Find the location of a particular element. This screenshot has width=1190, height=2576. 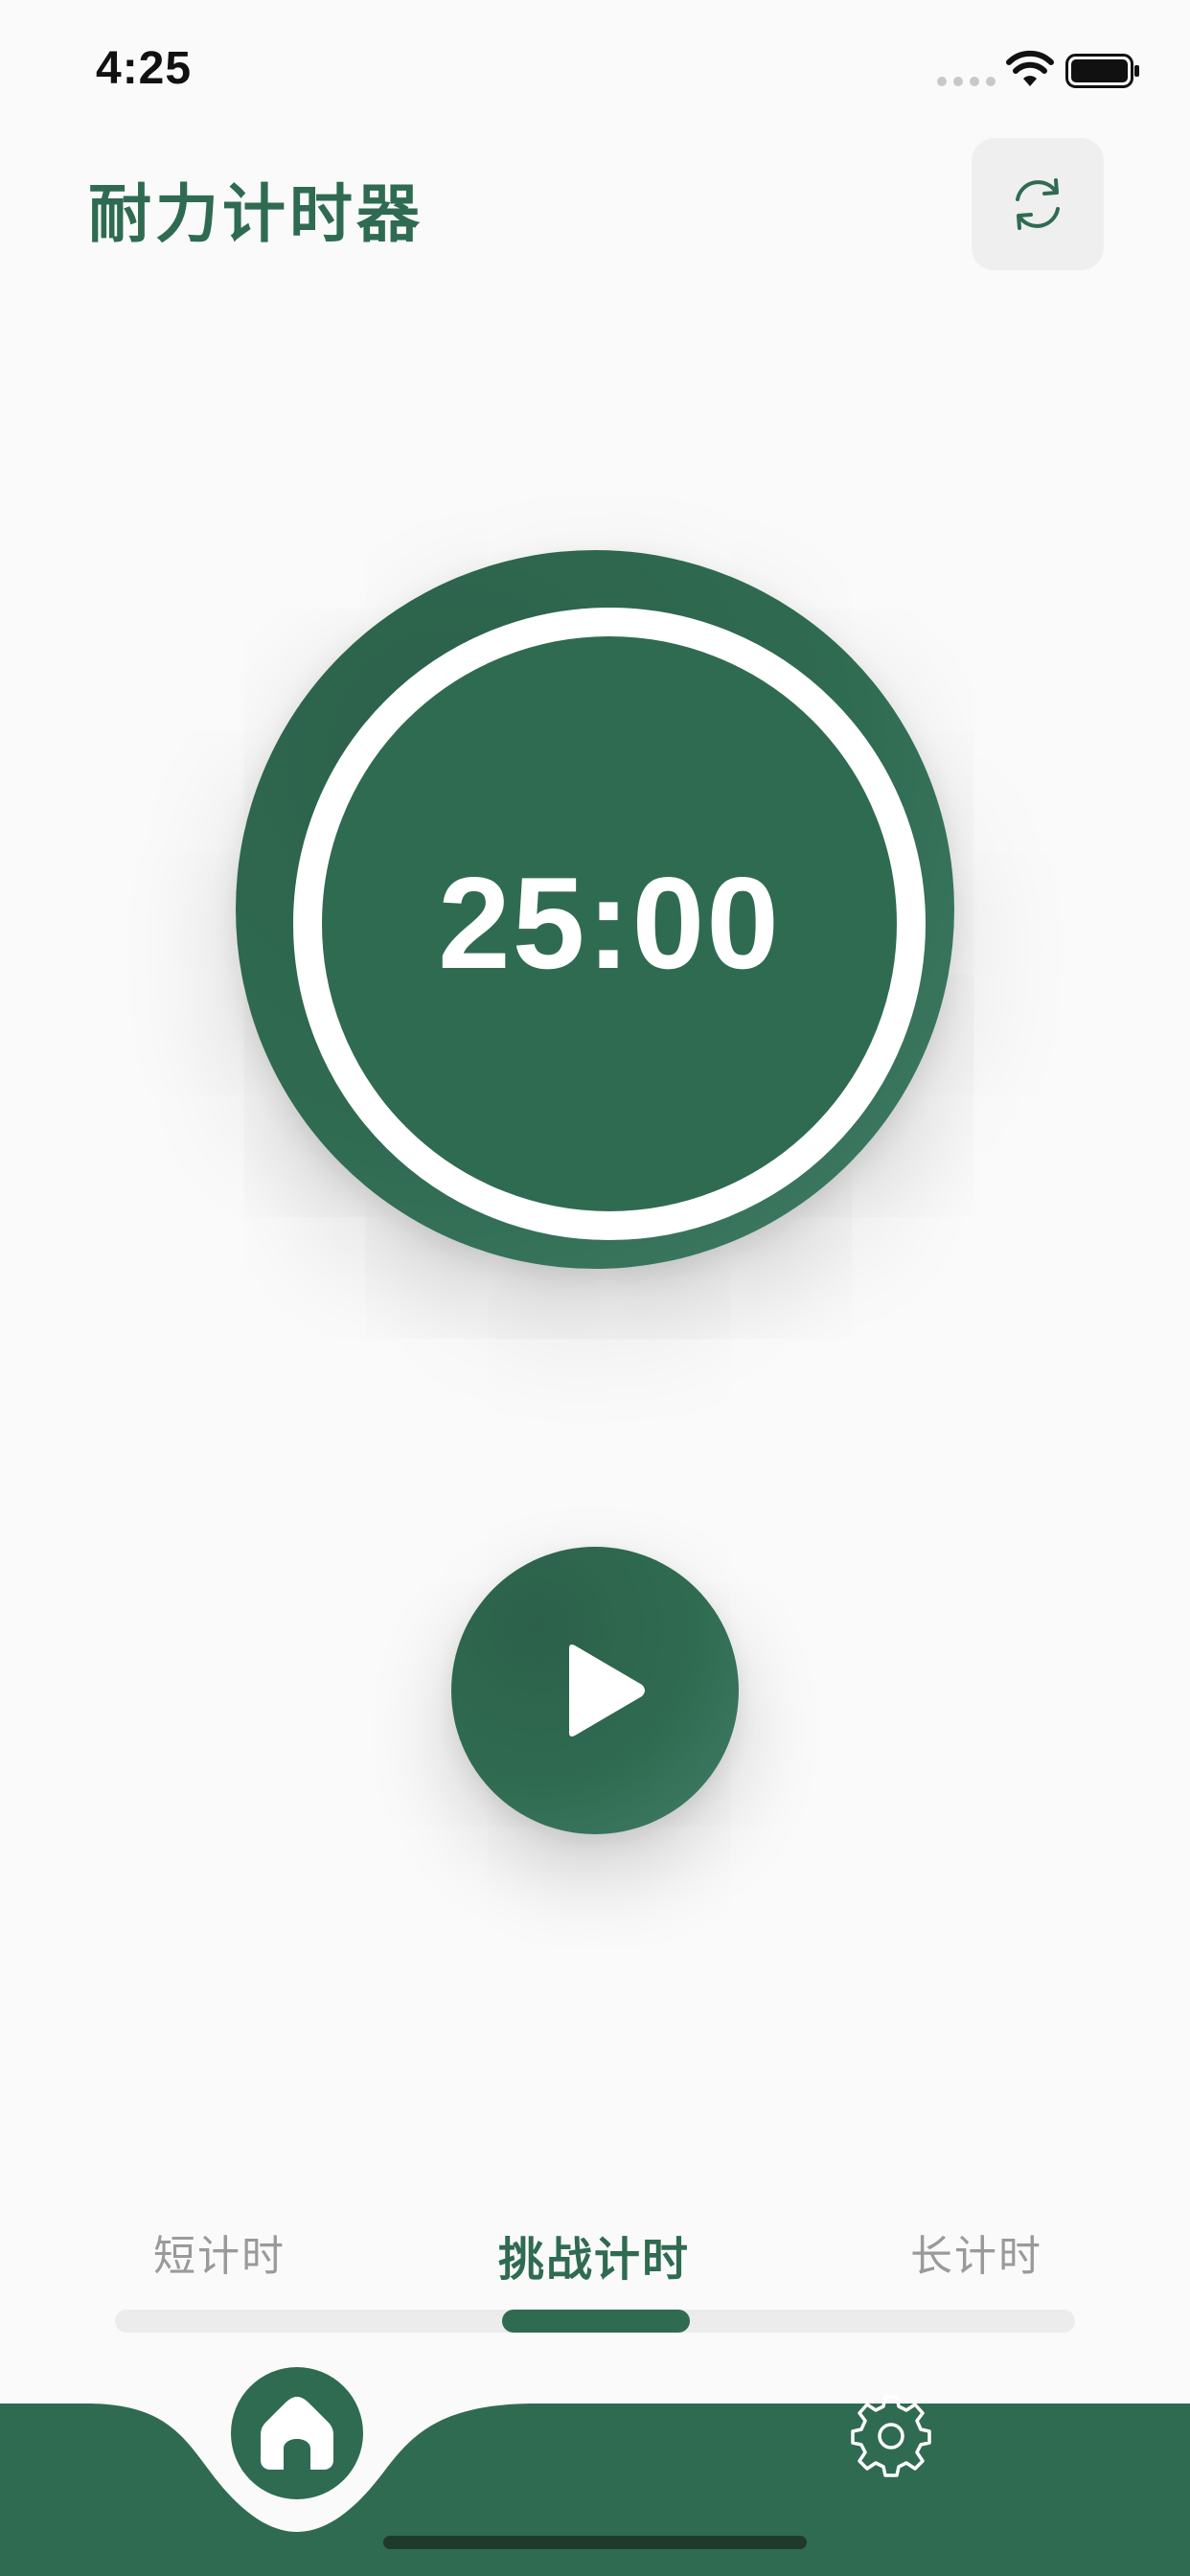

tab-challenge-timer: 挑战计时 is located at coordinates (594, 2254).